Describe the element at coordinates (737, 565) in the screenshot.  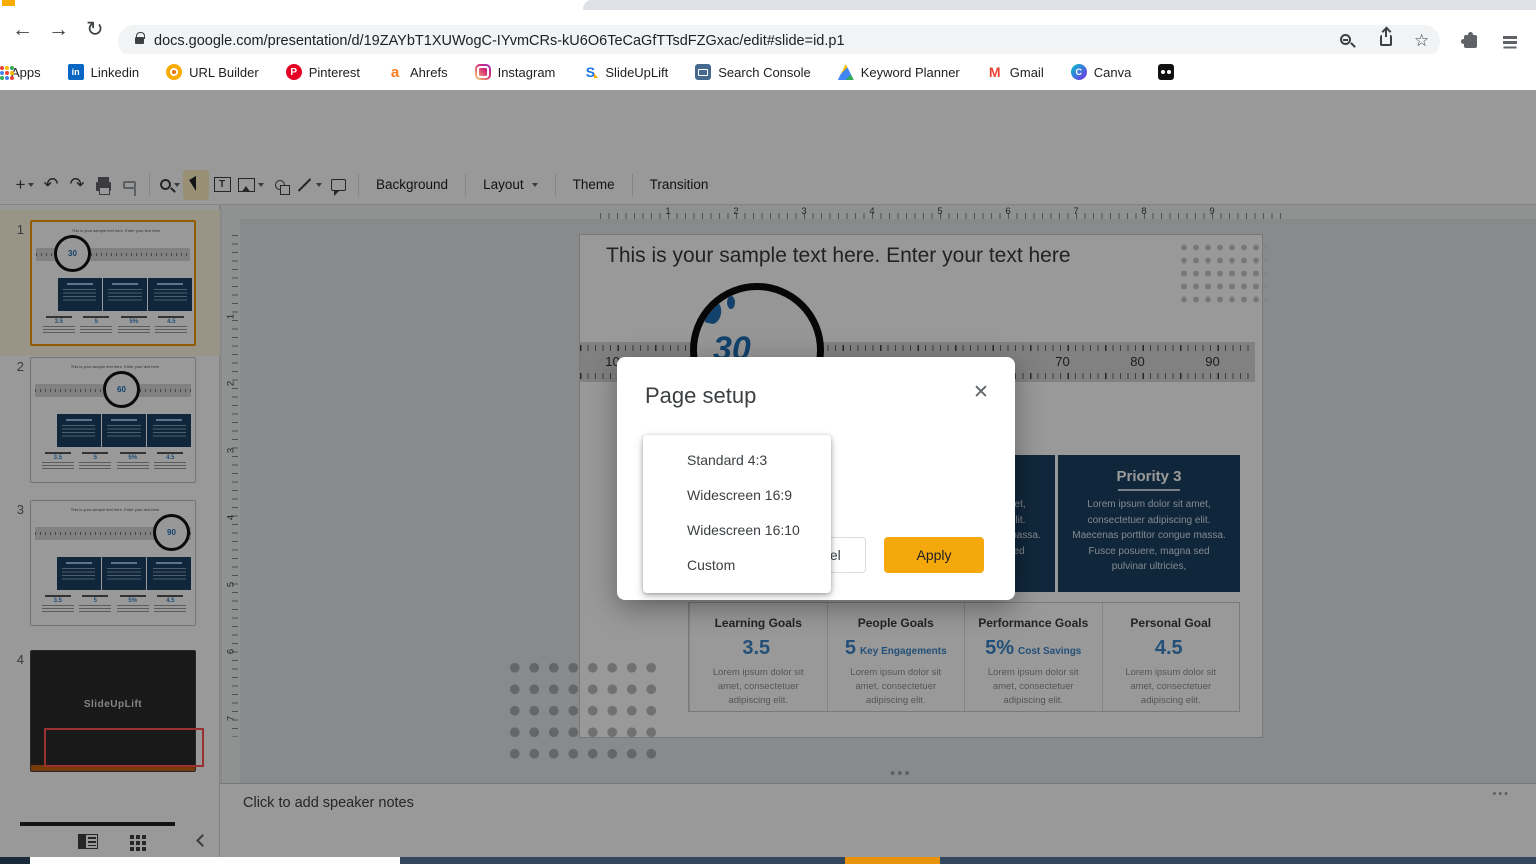
I see `aspect-ratio-option: Custom` at that location.